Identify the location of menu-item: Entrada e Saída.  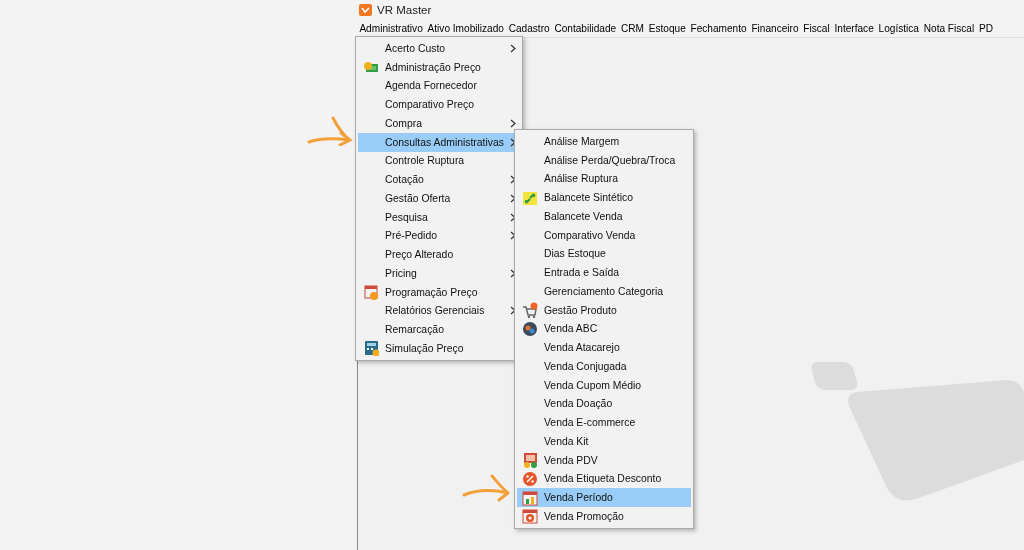
(604, 272).